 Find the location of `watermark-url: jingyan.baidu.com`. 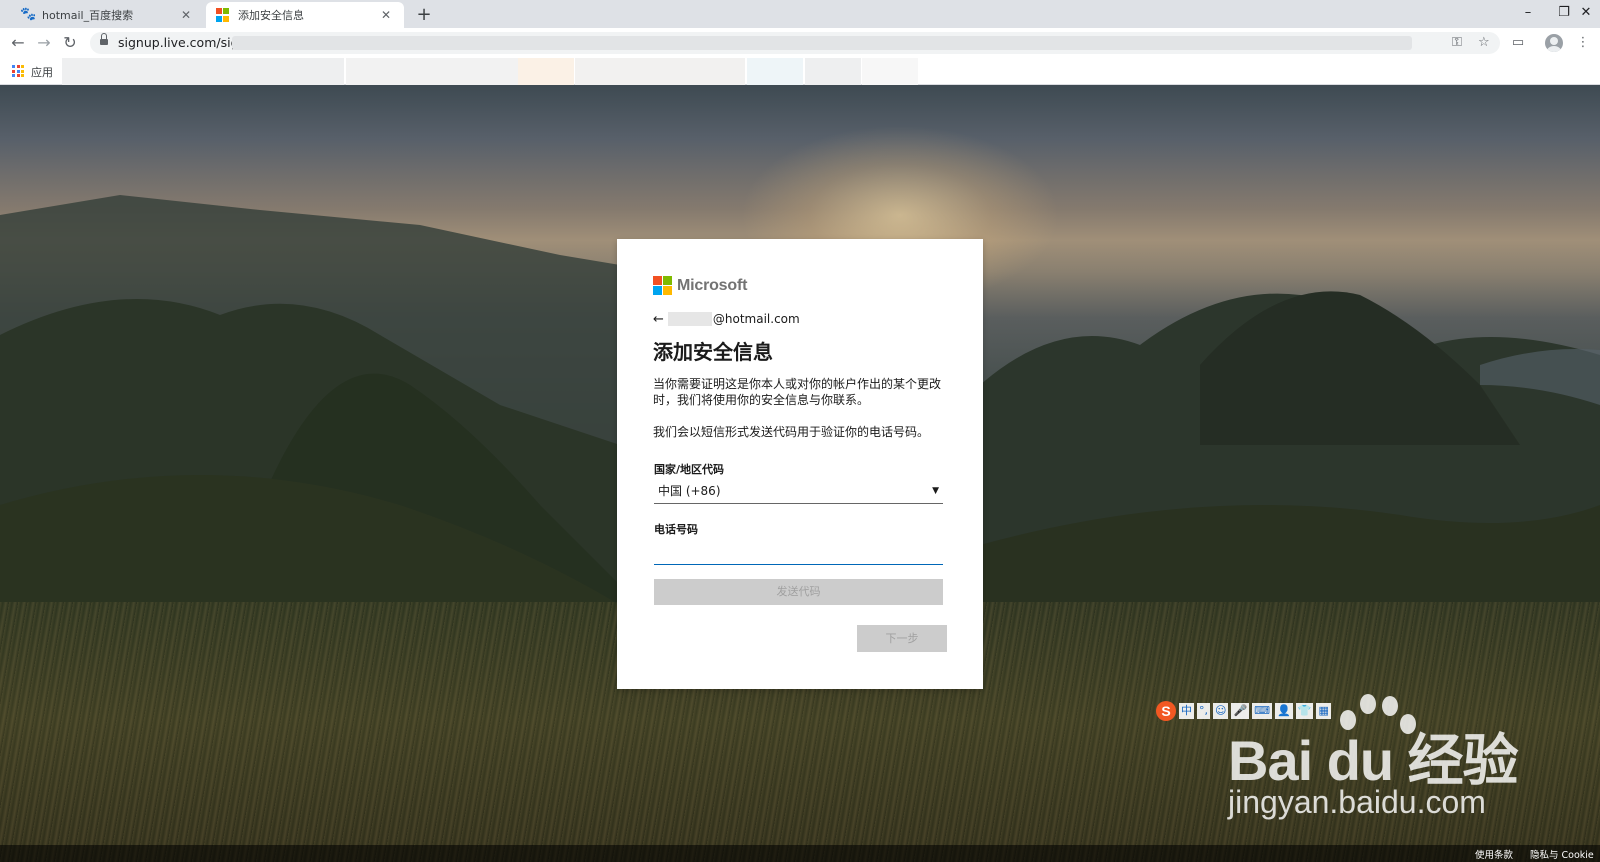

watermark-url: jingyan.baidu.com is located at coordinates (1357, 802).